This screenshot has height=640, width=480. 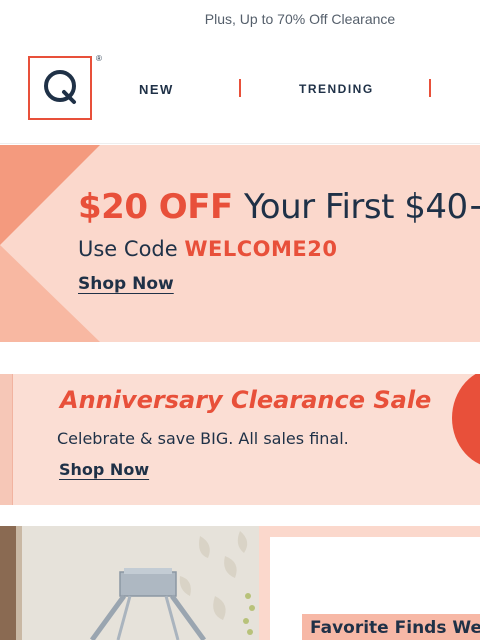 I want to click on hero-shop-now-link: Shop Now, so click(x=126, y=284).